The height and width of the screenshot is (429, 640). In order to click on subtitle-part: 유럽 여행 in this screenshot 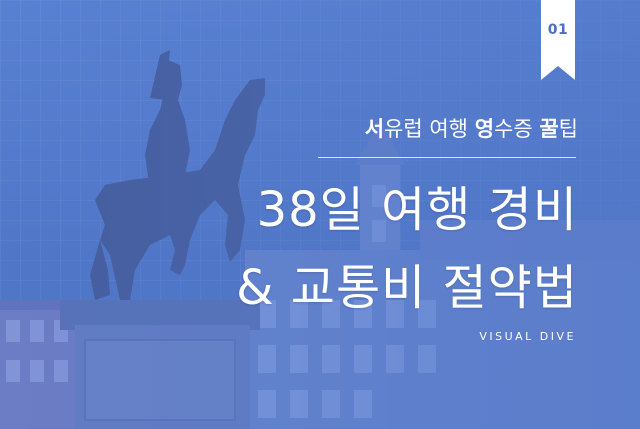, I will do `click(429, 129)`.